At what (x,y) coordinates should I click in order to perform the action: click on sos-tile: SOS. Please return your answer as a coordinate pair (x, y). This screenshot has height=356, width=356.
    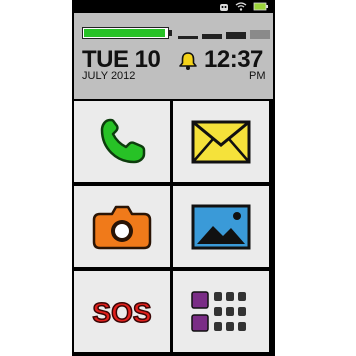
    Looking at the image, I should click on (122, 311).